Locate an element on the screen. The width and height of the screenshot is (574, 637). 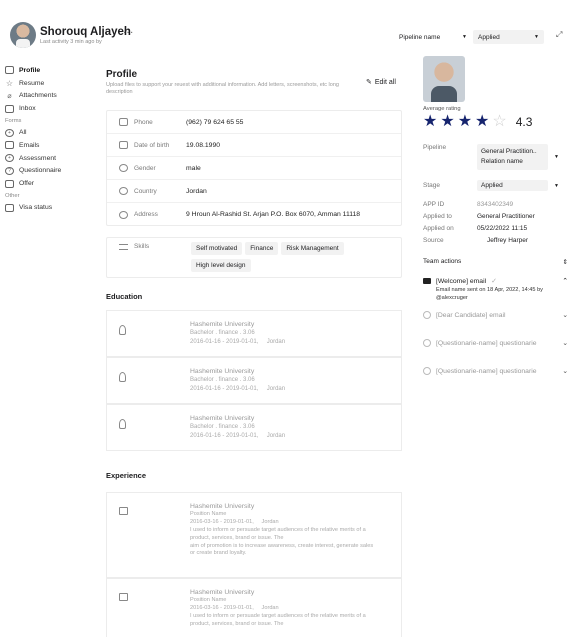
field-label: Gender is located at coordinates (145, 168).